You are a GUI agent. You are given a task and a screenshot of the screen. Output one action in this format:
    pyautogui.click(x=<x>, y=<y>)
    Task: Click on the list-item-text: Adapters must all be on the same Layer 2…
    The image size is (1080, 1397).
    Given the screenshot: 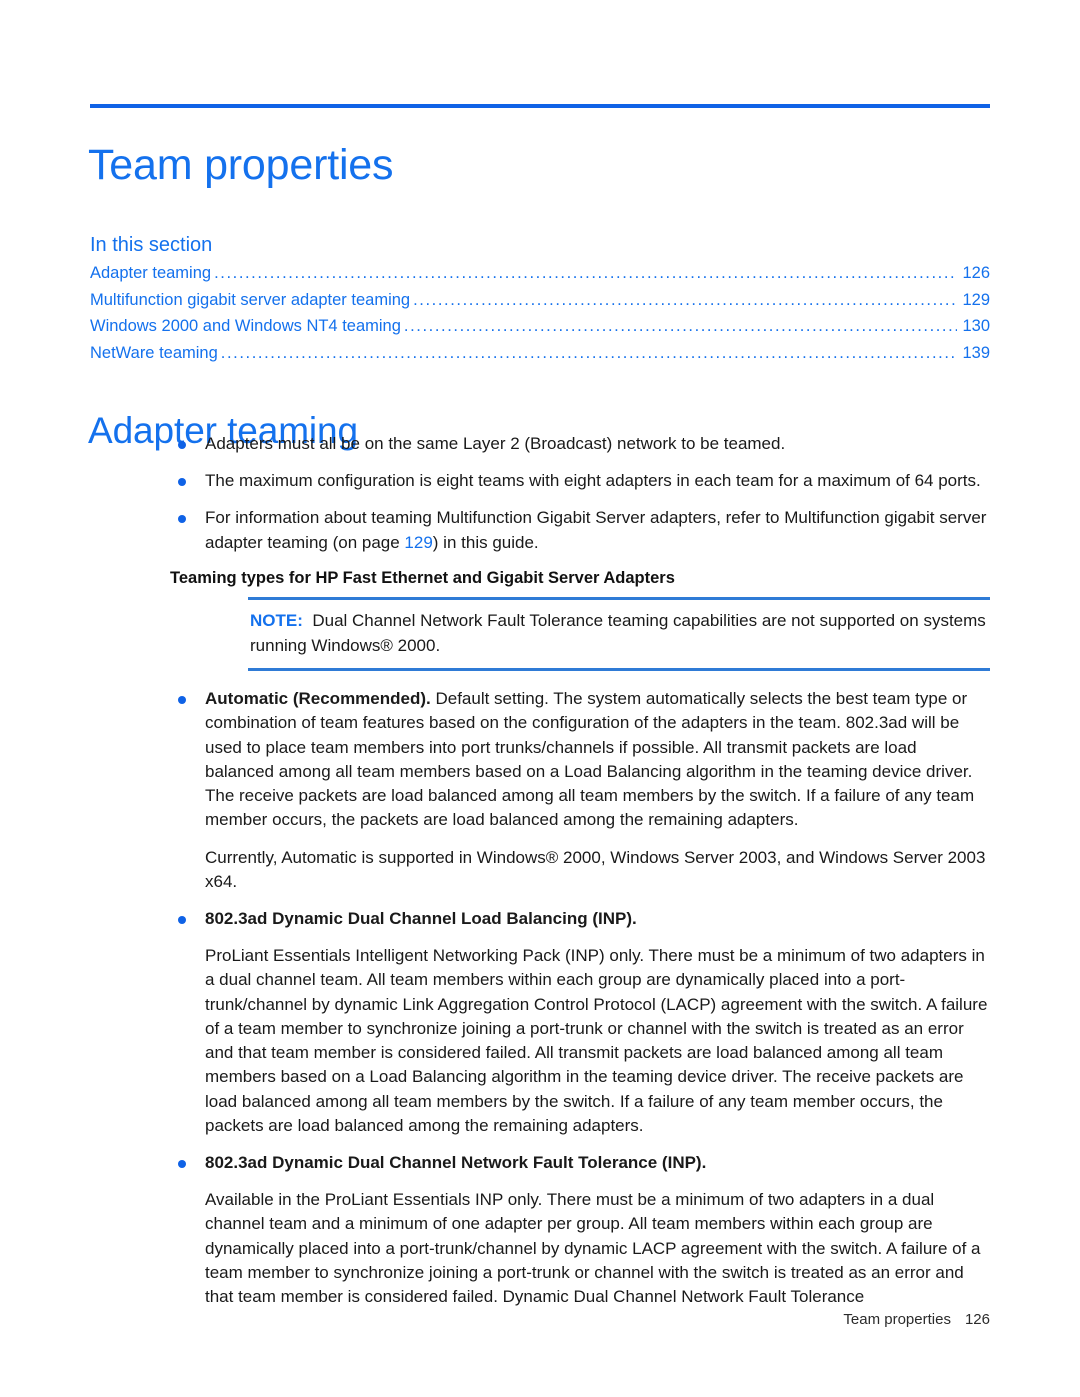 What is the action you would take?
    pyautogui.click(x=495, y=443)
    